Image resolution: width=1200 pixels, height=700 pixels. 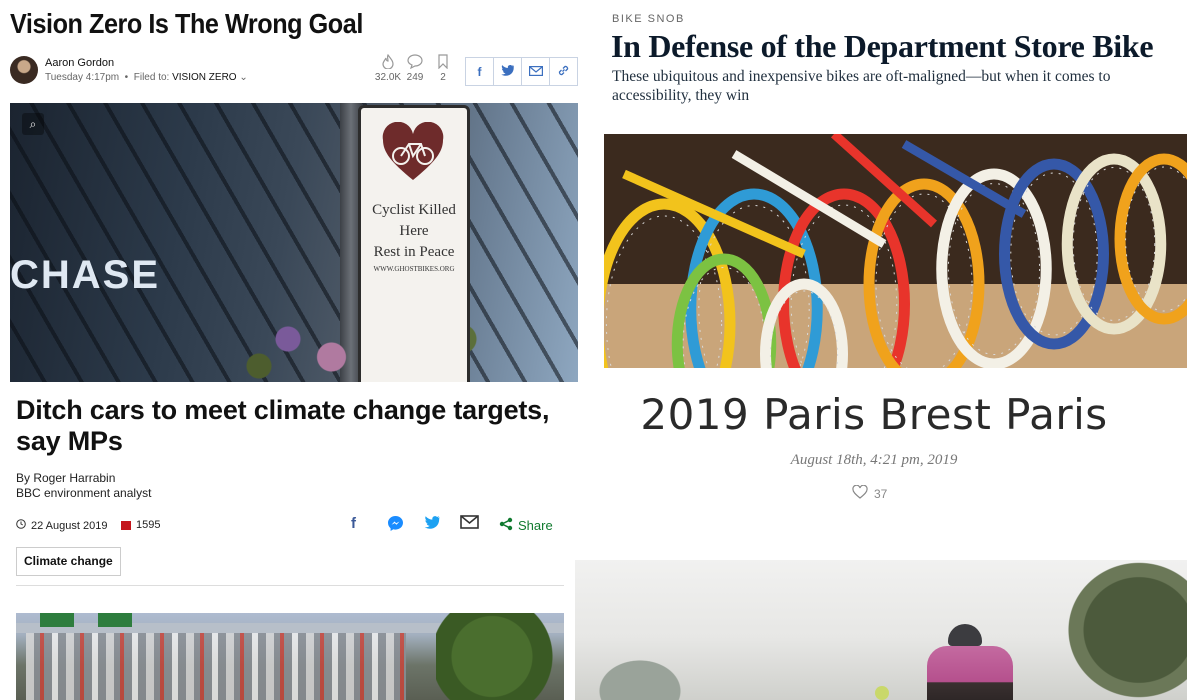 What do you see at coordinates (881, 630) in the screenshot?
I see `foggy-cyclist-photo` at bounding box center [881, 630].